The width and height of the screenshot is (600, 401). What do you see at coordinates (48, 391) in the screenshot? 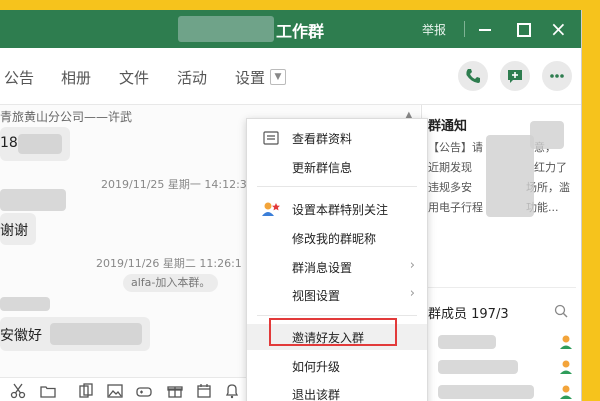
I see `folder-icon` at bounding box center [48, 391].